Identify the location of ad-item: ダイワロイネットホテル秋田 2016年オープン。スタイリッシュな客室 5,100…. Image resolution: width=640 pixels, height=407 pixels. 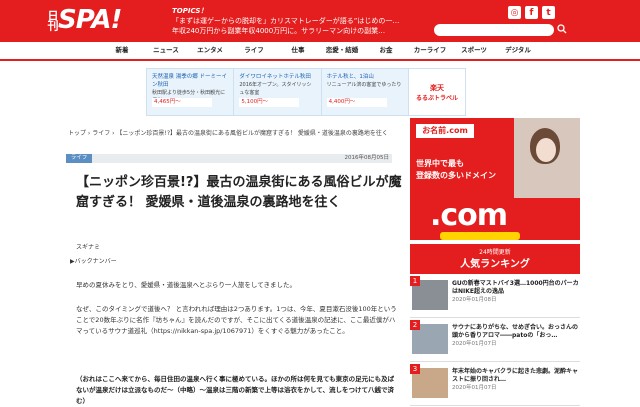
(278, 92).